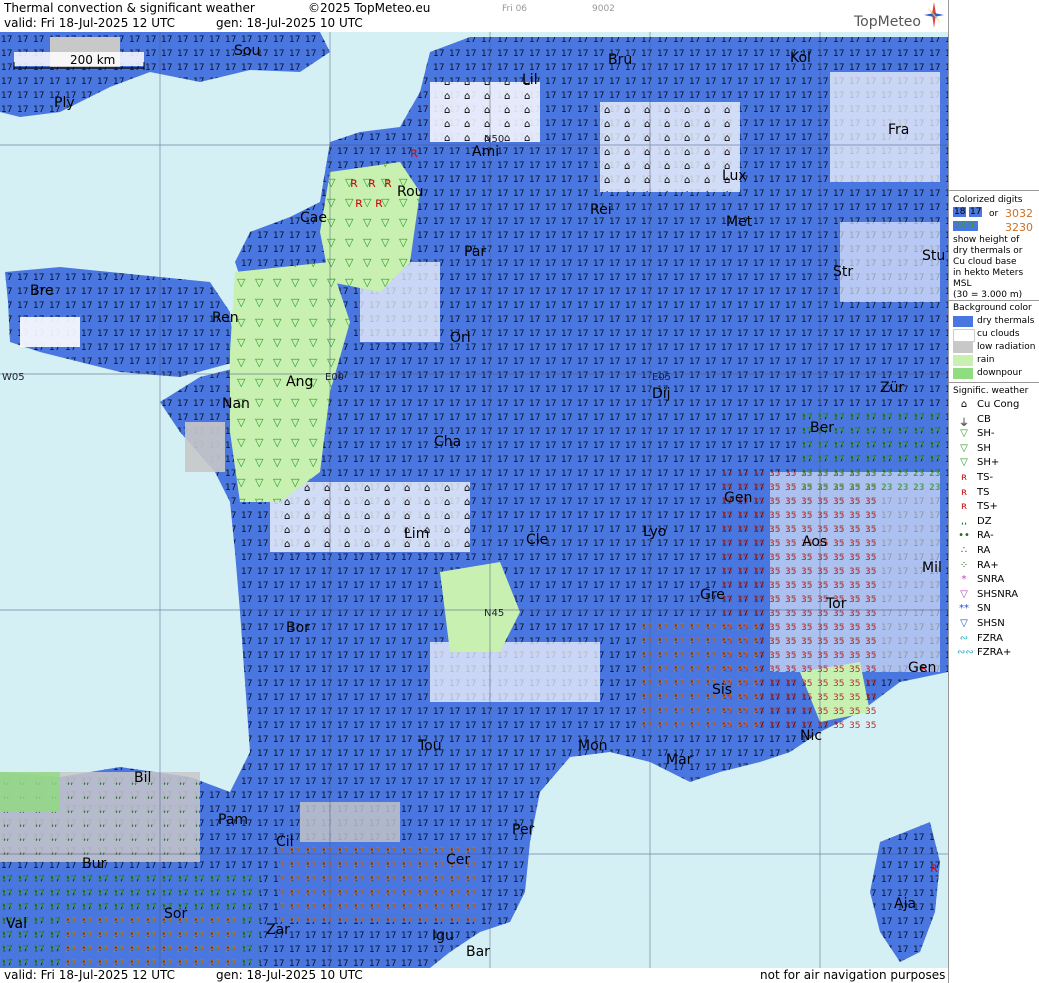 The width and height of the screenshot is (1039, 983). Describe the element at coordinates (90, 975) in the screenshot. I see `footer-valid-time: valid: Fri 18-Jul-2025 12 UTC` at that location.